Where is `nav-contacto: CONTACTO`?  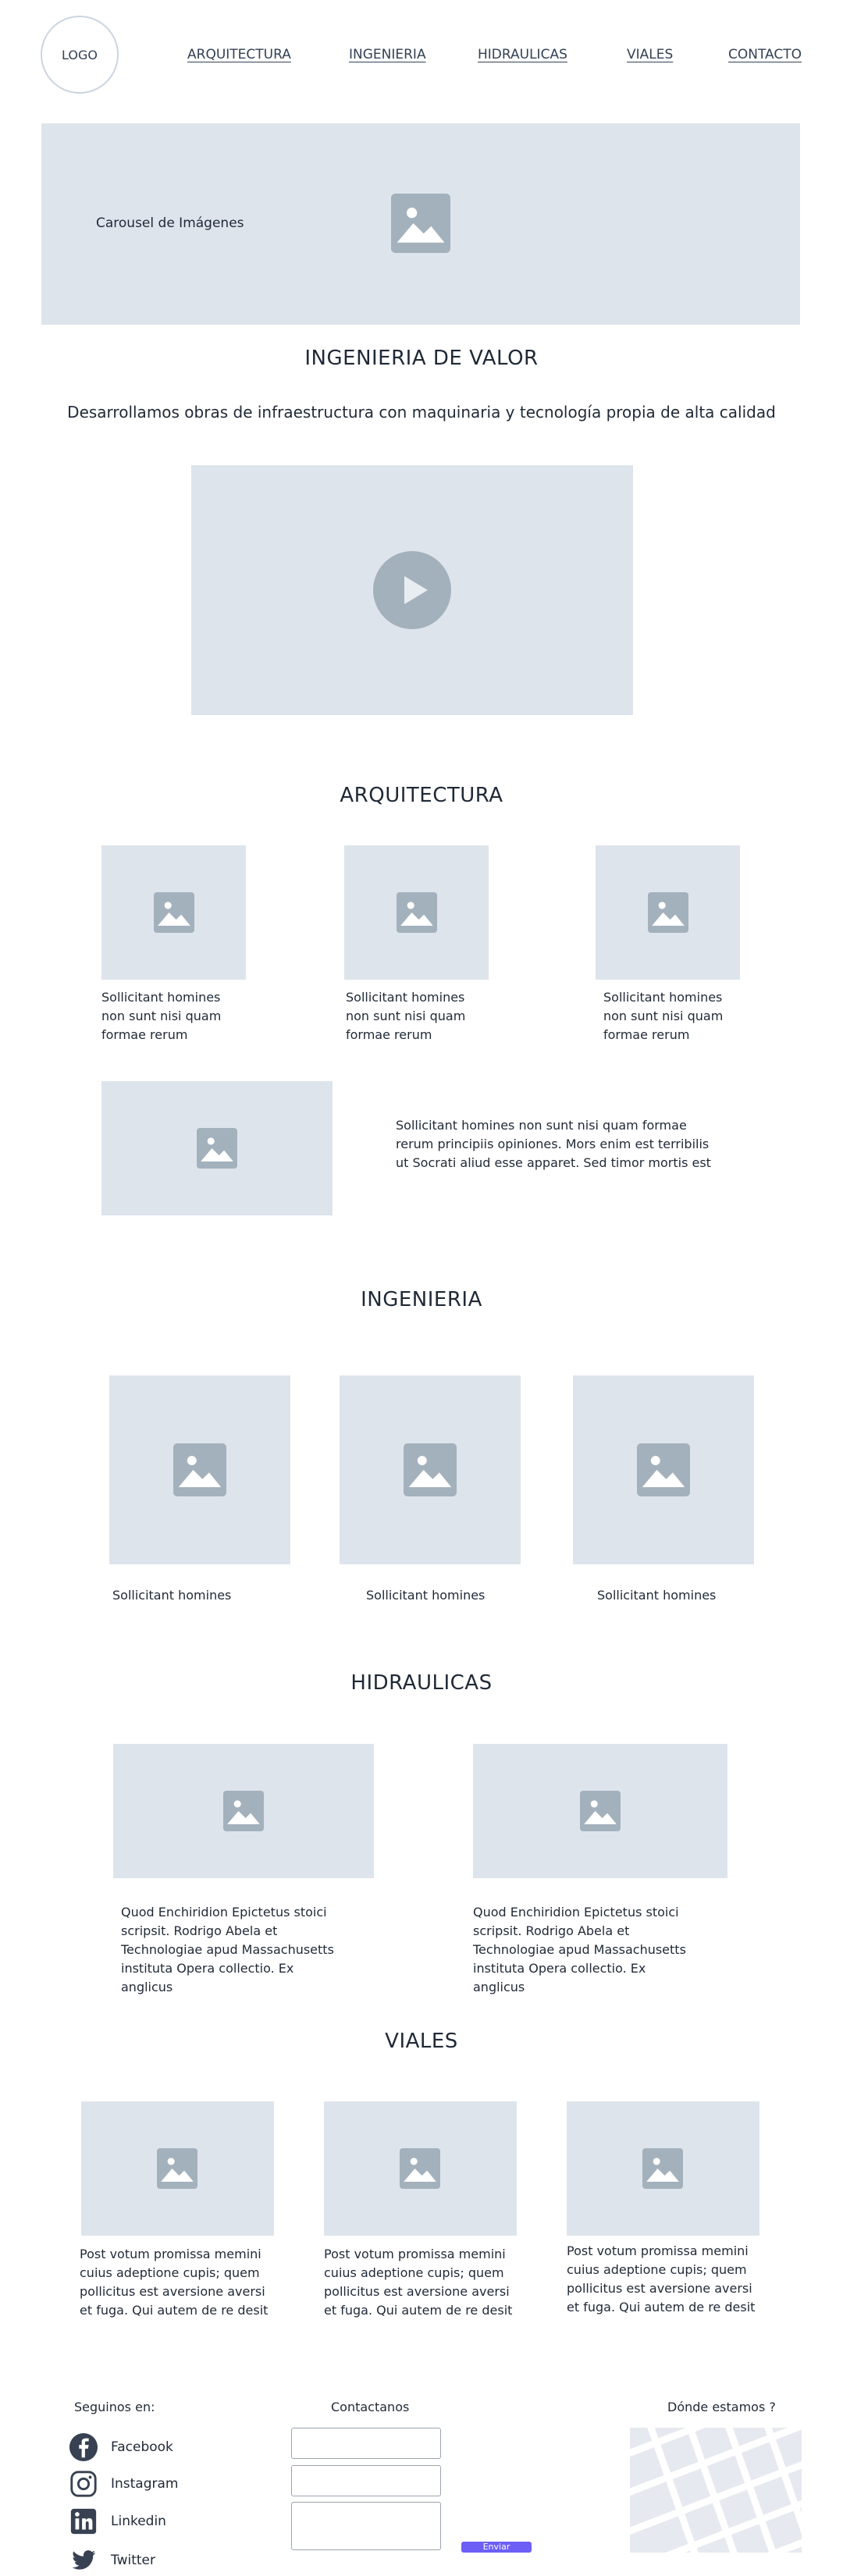
nav-contacto: CONTACTO is located at coordinates (765, 54).